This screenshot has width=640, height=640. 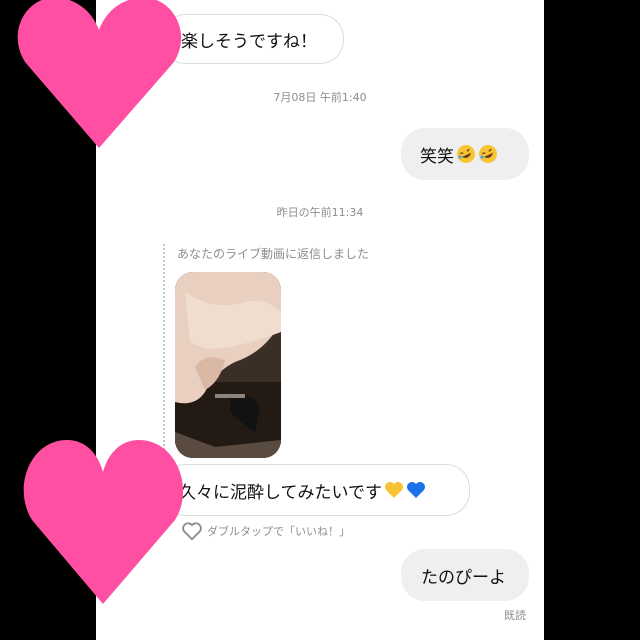 I want to click on read-receipt: 既読, so click(x=515, y=615).